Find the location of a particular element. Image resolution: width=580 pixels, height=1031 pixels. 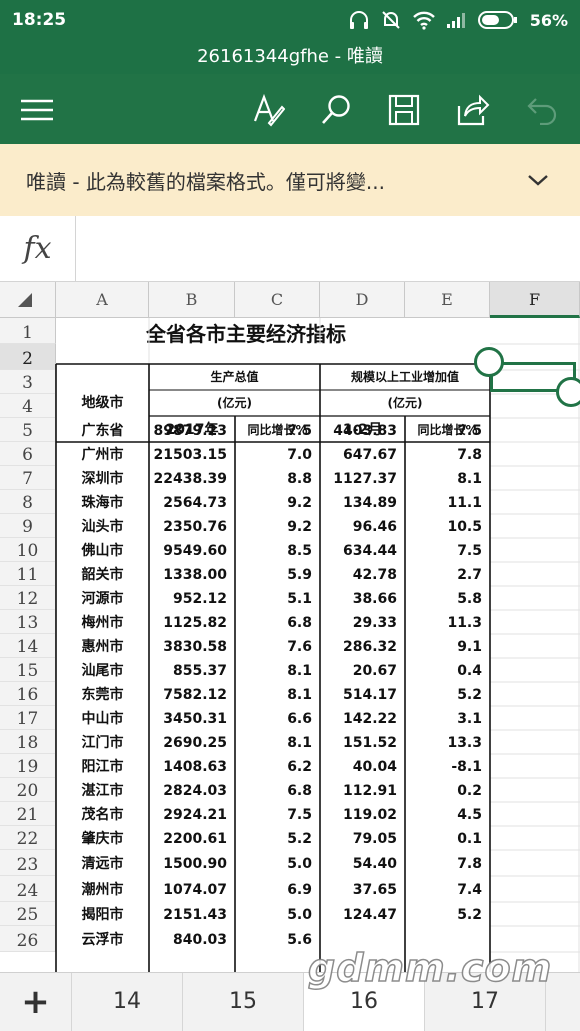

cell-industry: 54.40 is located at coordinates (362, 863).